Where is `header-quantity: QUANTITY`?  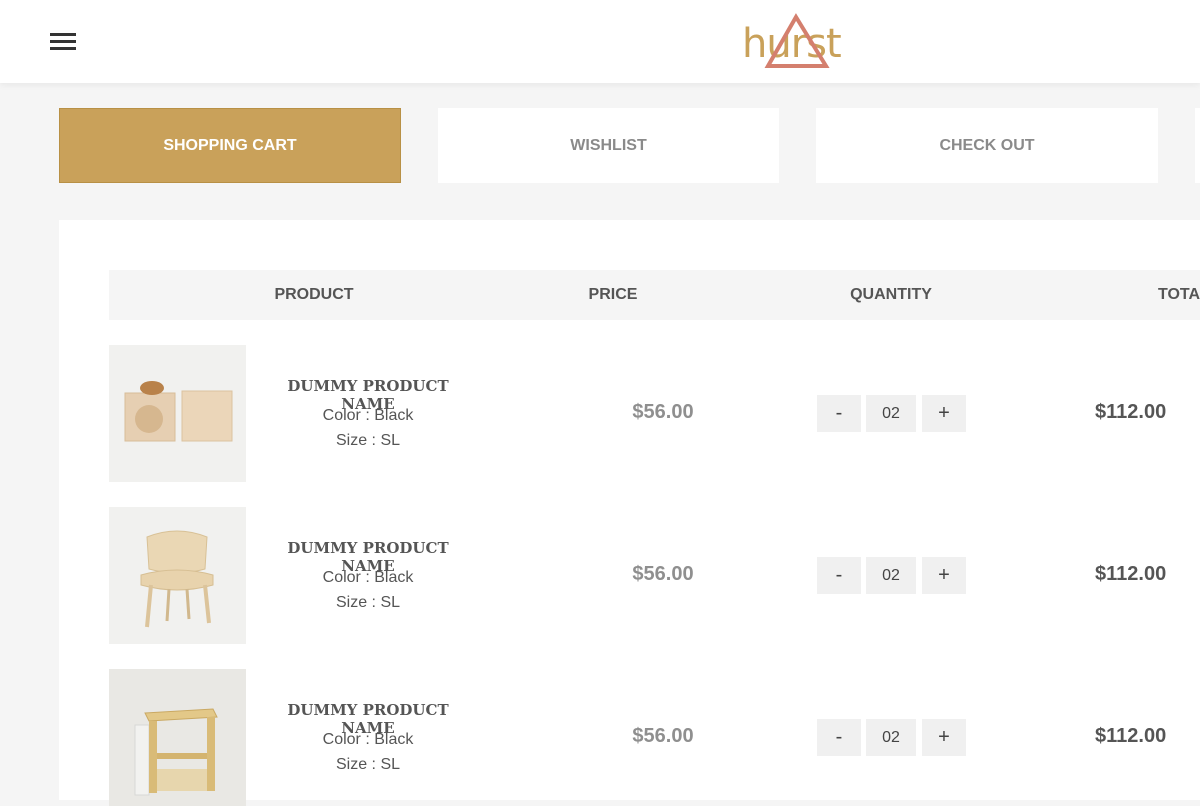
header-quantity: QUANTITY is located at coordinates (891, 294).